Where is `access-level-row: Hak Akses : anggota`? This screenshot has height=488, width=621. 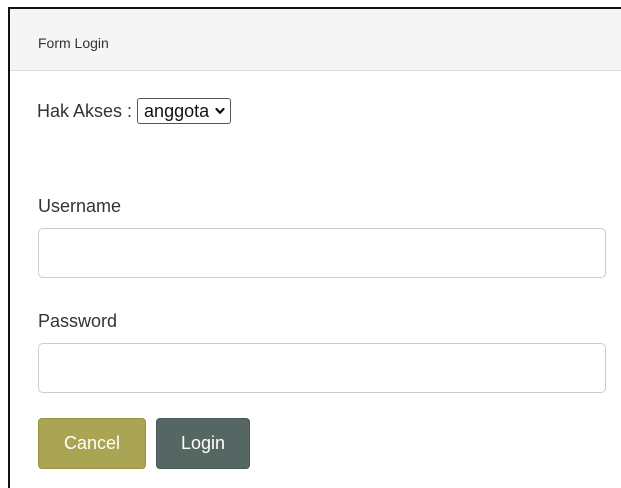 access-level-row: Hak Akses : anggota is located at coordinates (134, 111).